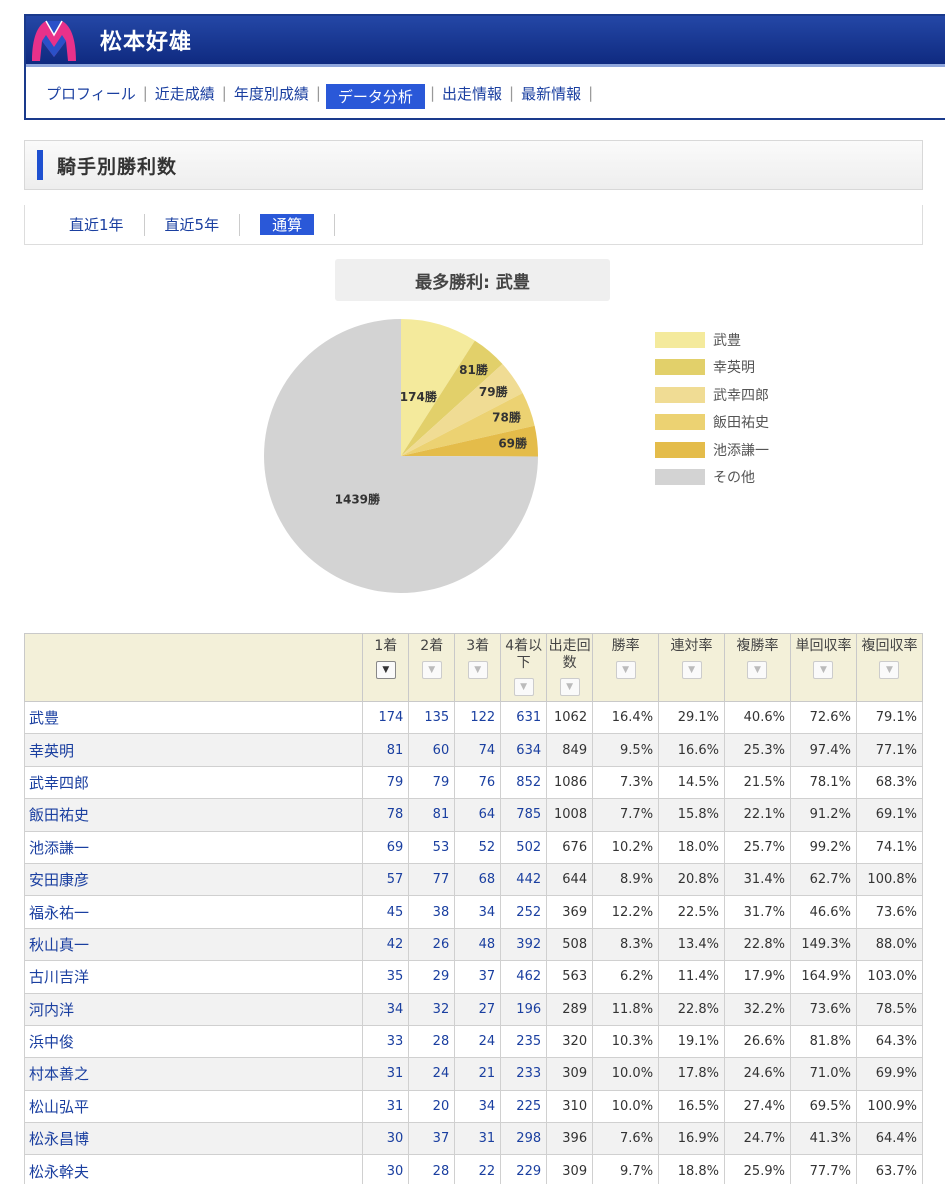 This screenshot has width=945, height=1184. What do you see at coordinates (193, 1009) in the screenshot?
I see `jockey-name-link: 河内洋` at bounding box center [193, 1009].